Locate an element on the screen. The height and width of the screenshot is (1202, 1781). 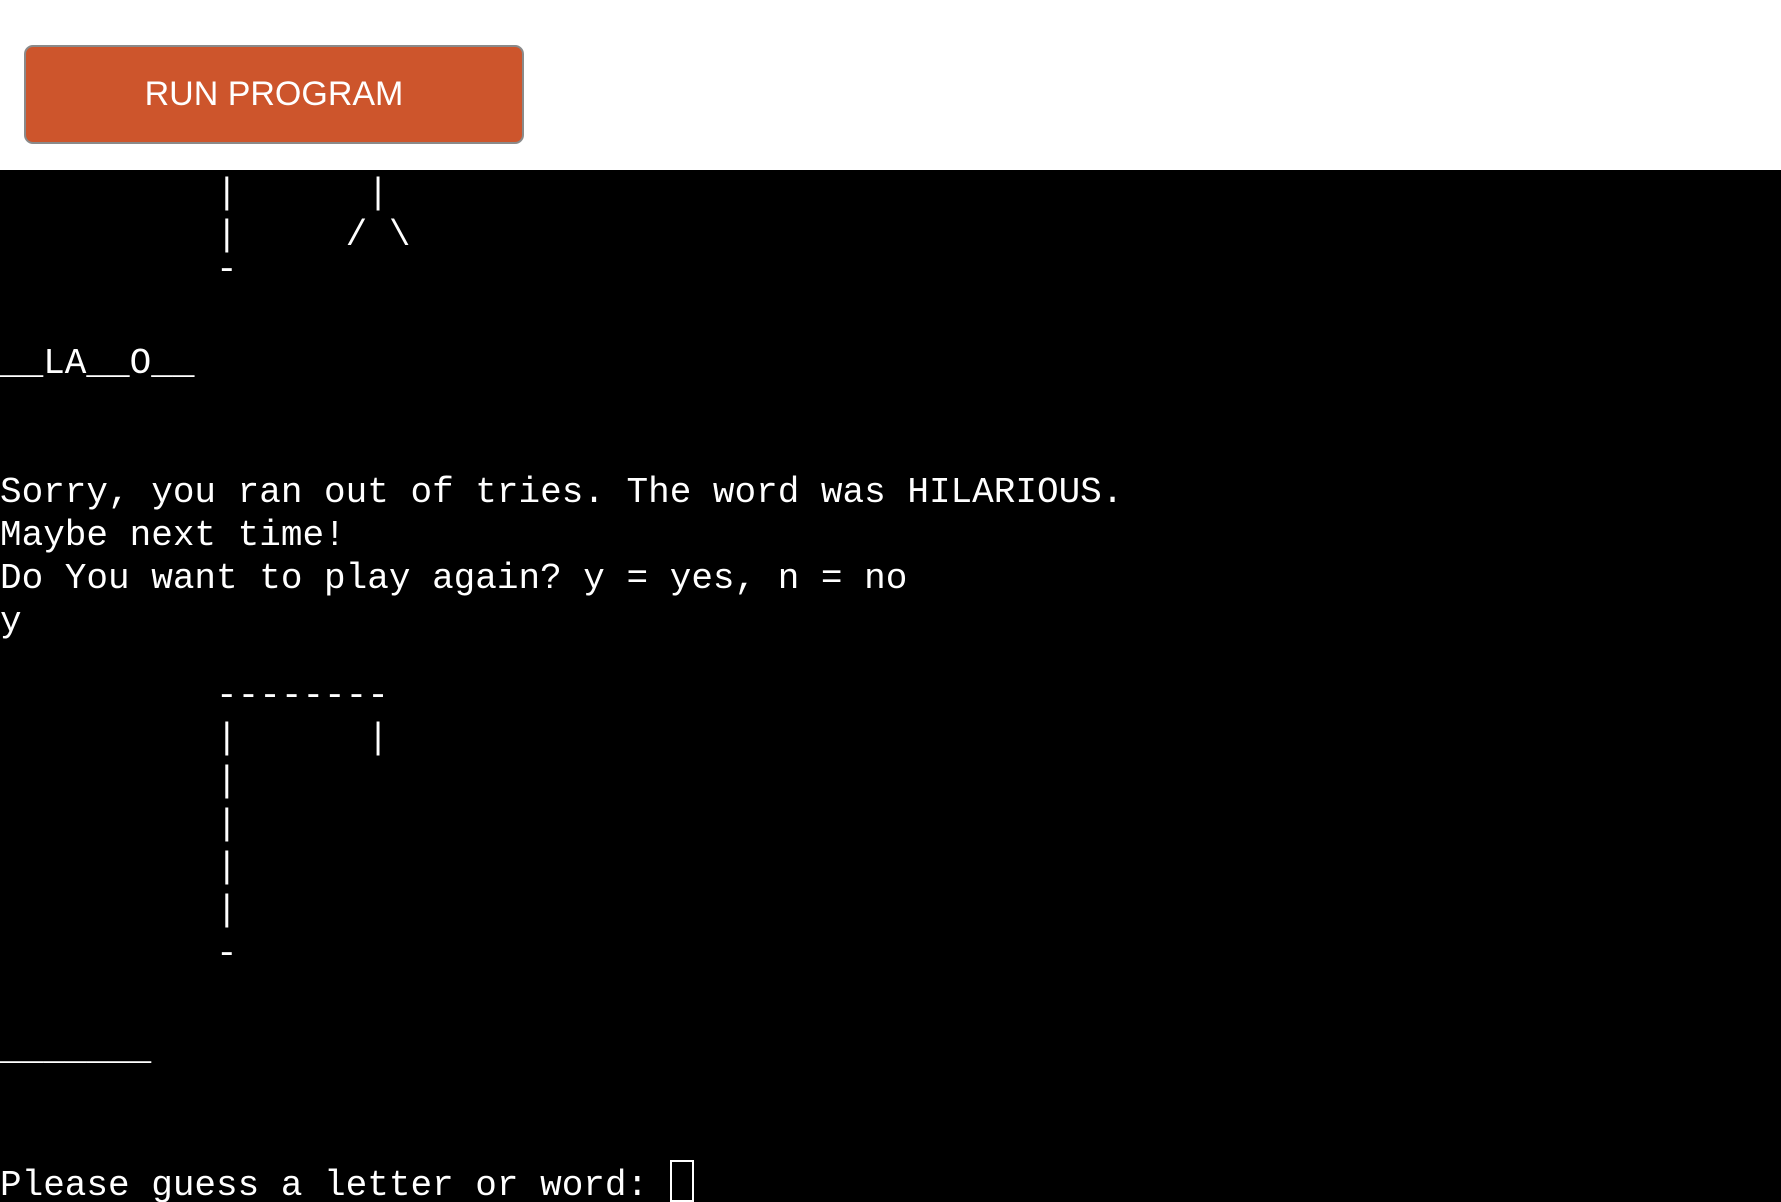
page-header: RUN PROGRAM is located at coordinates (890, 85).